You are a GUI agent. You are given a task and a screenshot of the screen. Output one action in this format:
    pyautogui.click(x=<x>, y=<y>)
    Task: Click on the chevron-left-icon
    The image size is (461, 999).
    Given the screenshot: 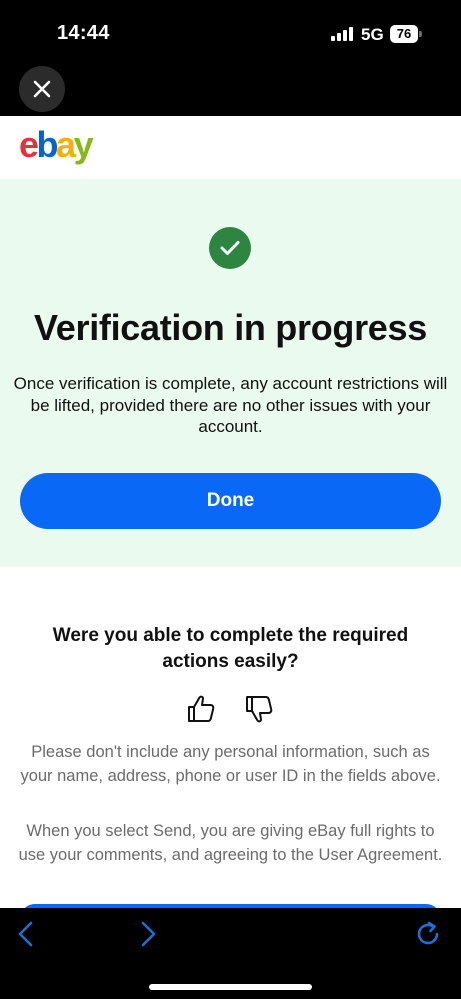 What is the action you would take?
    pyautogui.click(x=26, y=934)
    